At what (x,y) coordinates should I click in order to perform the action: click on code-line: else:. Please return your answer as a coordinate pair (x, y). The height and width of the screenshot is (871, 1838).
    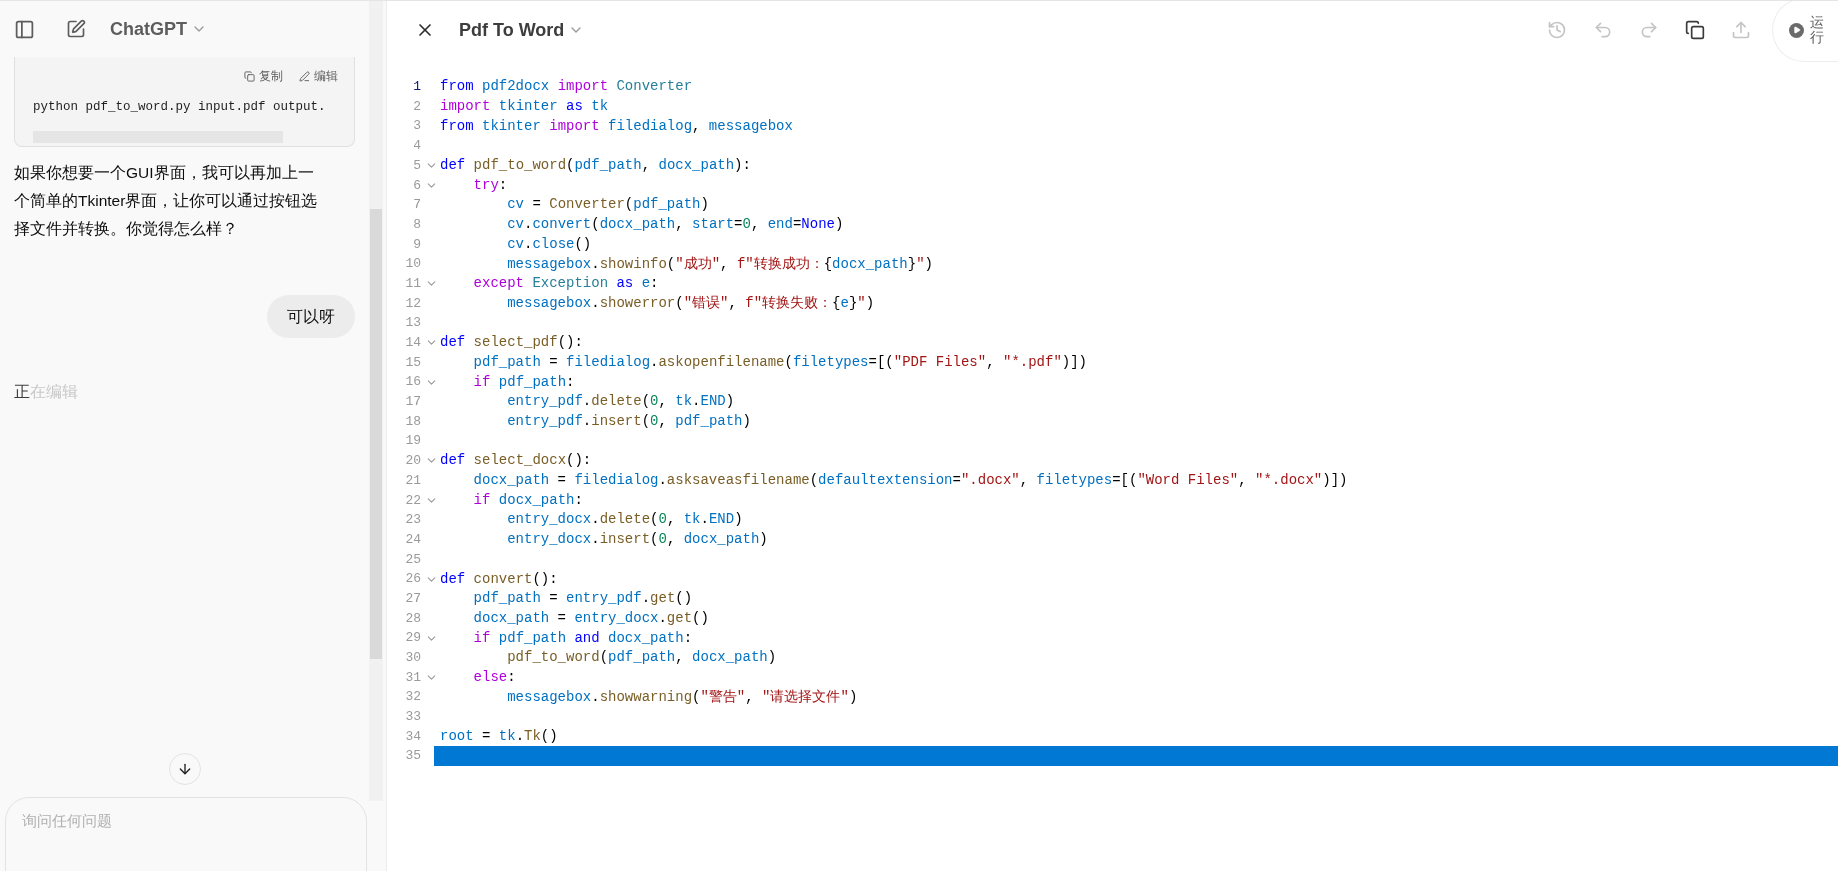
    Looking at the image, I should click on (494, 677).